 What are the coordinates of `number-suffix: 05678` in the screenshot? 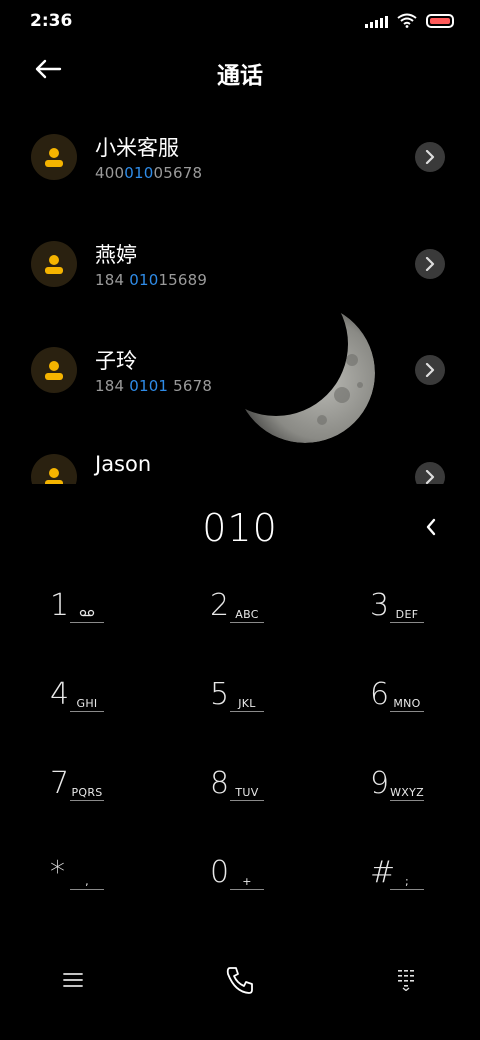 It's located at (178, 173).